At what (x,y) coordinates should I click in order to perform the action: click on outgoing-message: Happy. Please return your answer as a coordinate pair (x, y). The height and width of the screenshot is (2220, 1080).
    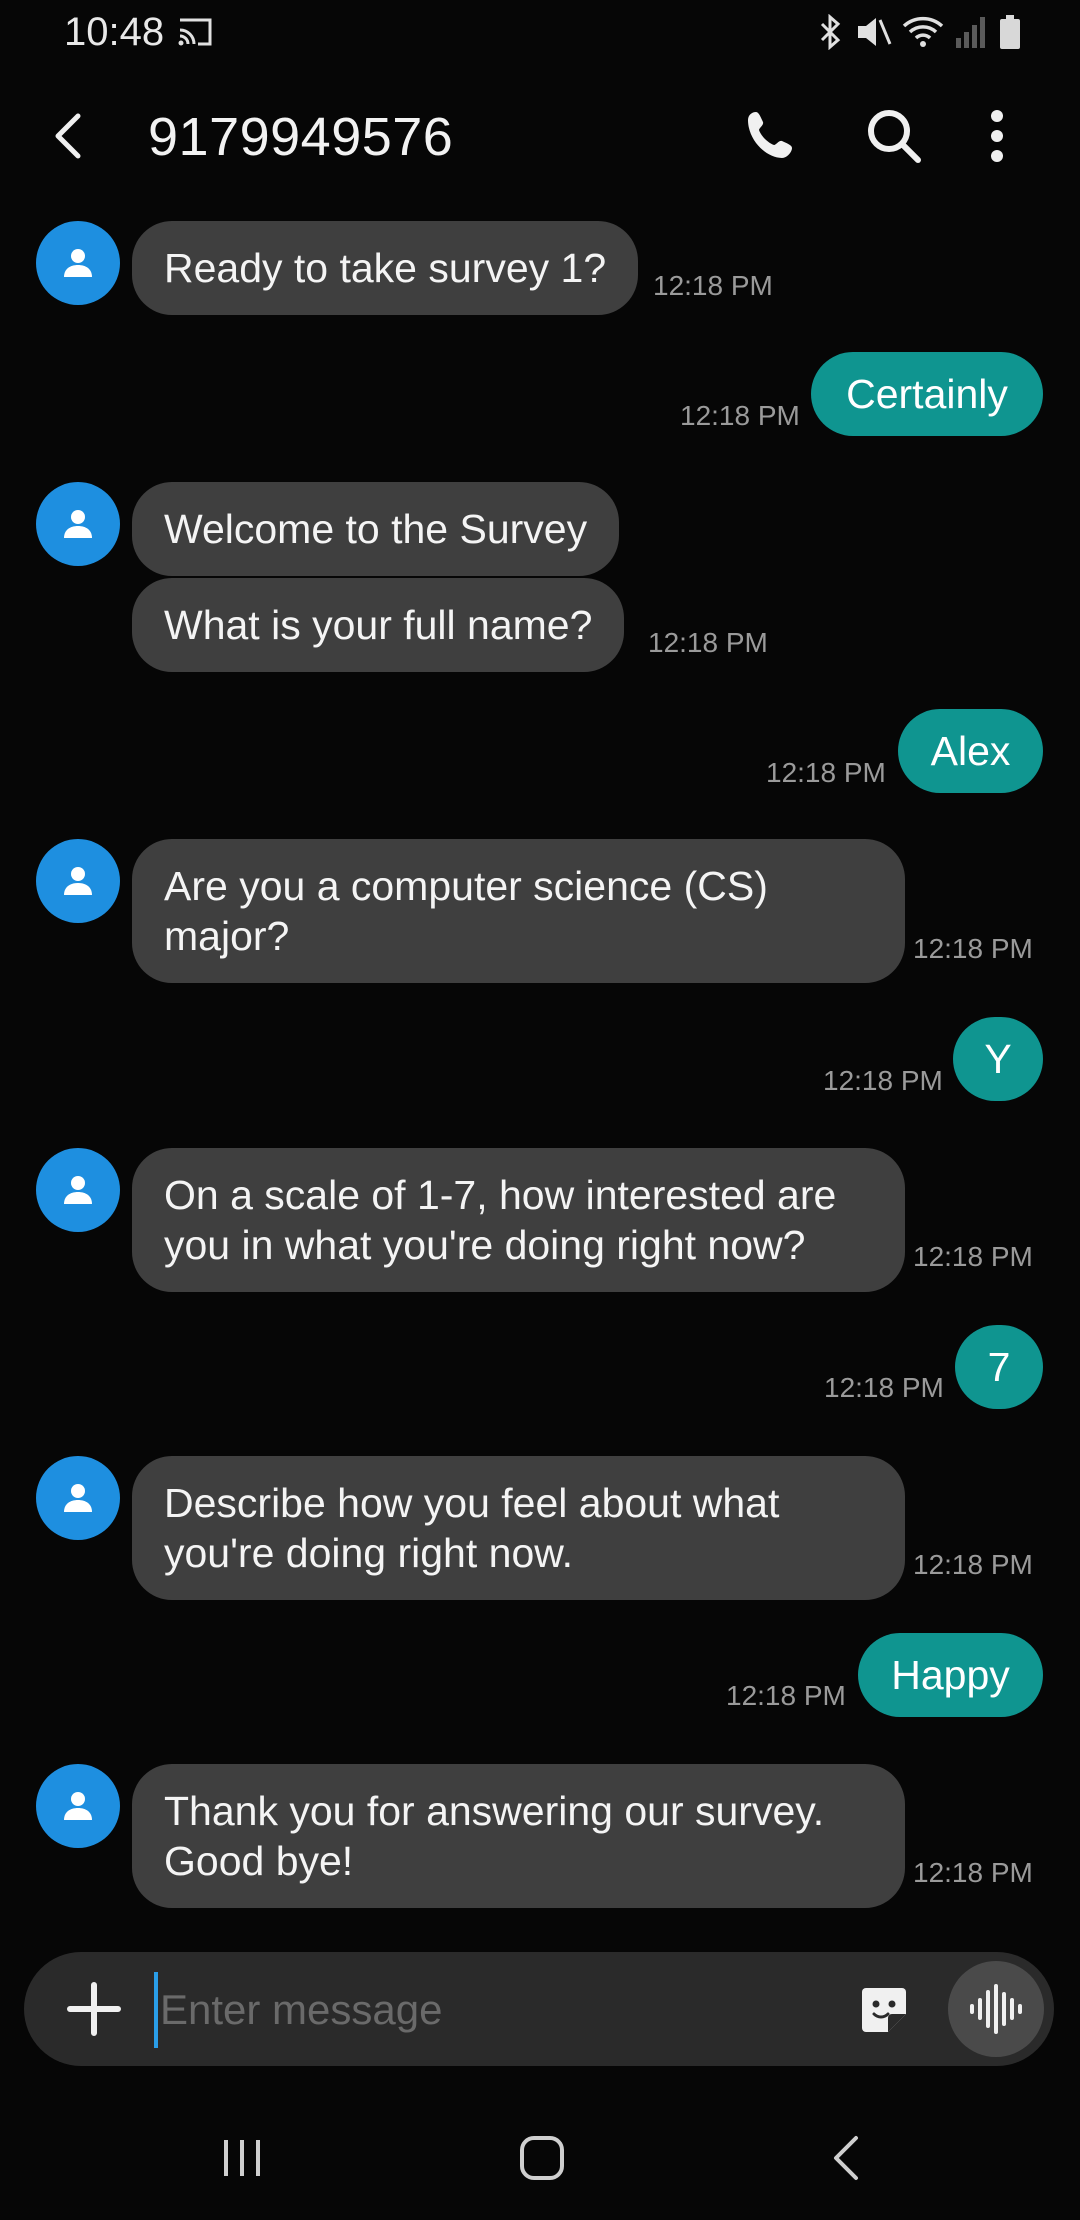
    Looking at the image, I should click on (950, 1675).